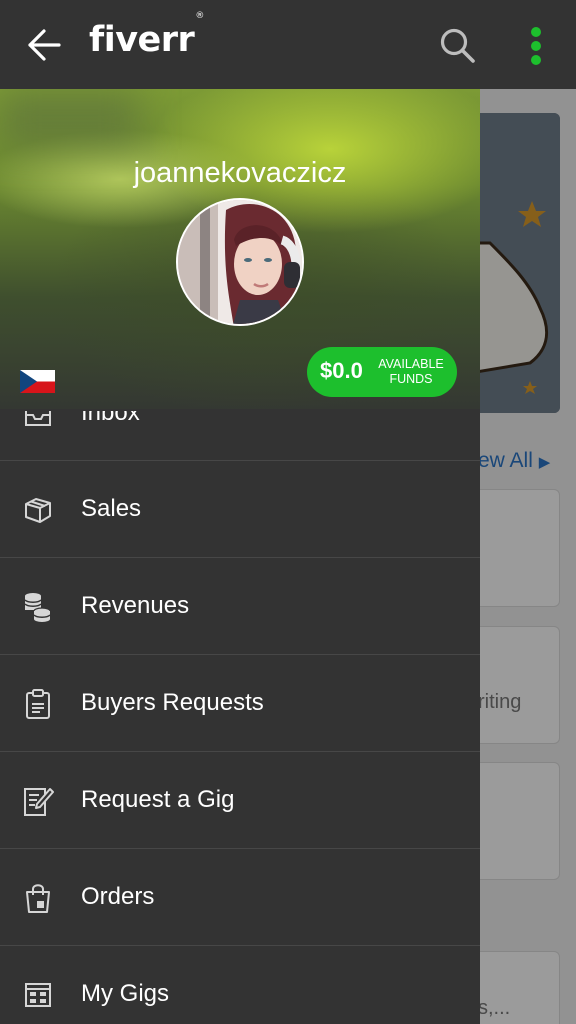 This screenshot has width=576, height=1024. I want to click on menu-item-revenues: Revenues, so click(240, 606).